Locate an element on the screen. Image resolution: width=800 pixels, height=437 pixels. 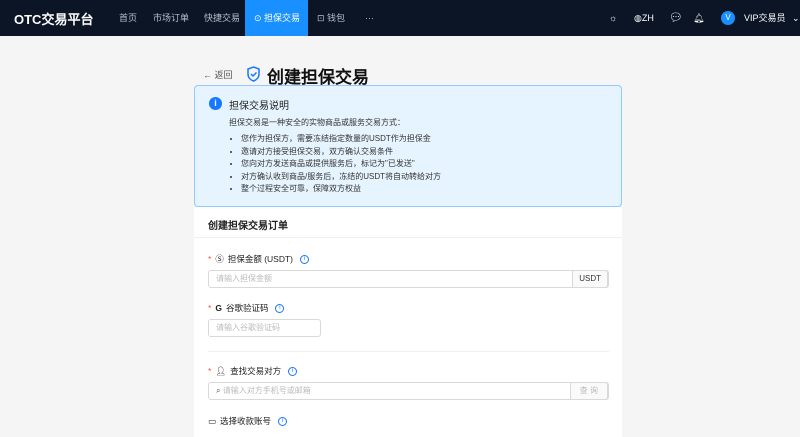
bell-icon: 🔔︎ is located at coordinates (698, 18).